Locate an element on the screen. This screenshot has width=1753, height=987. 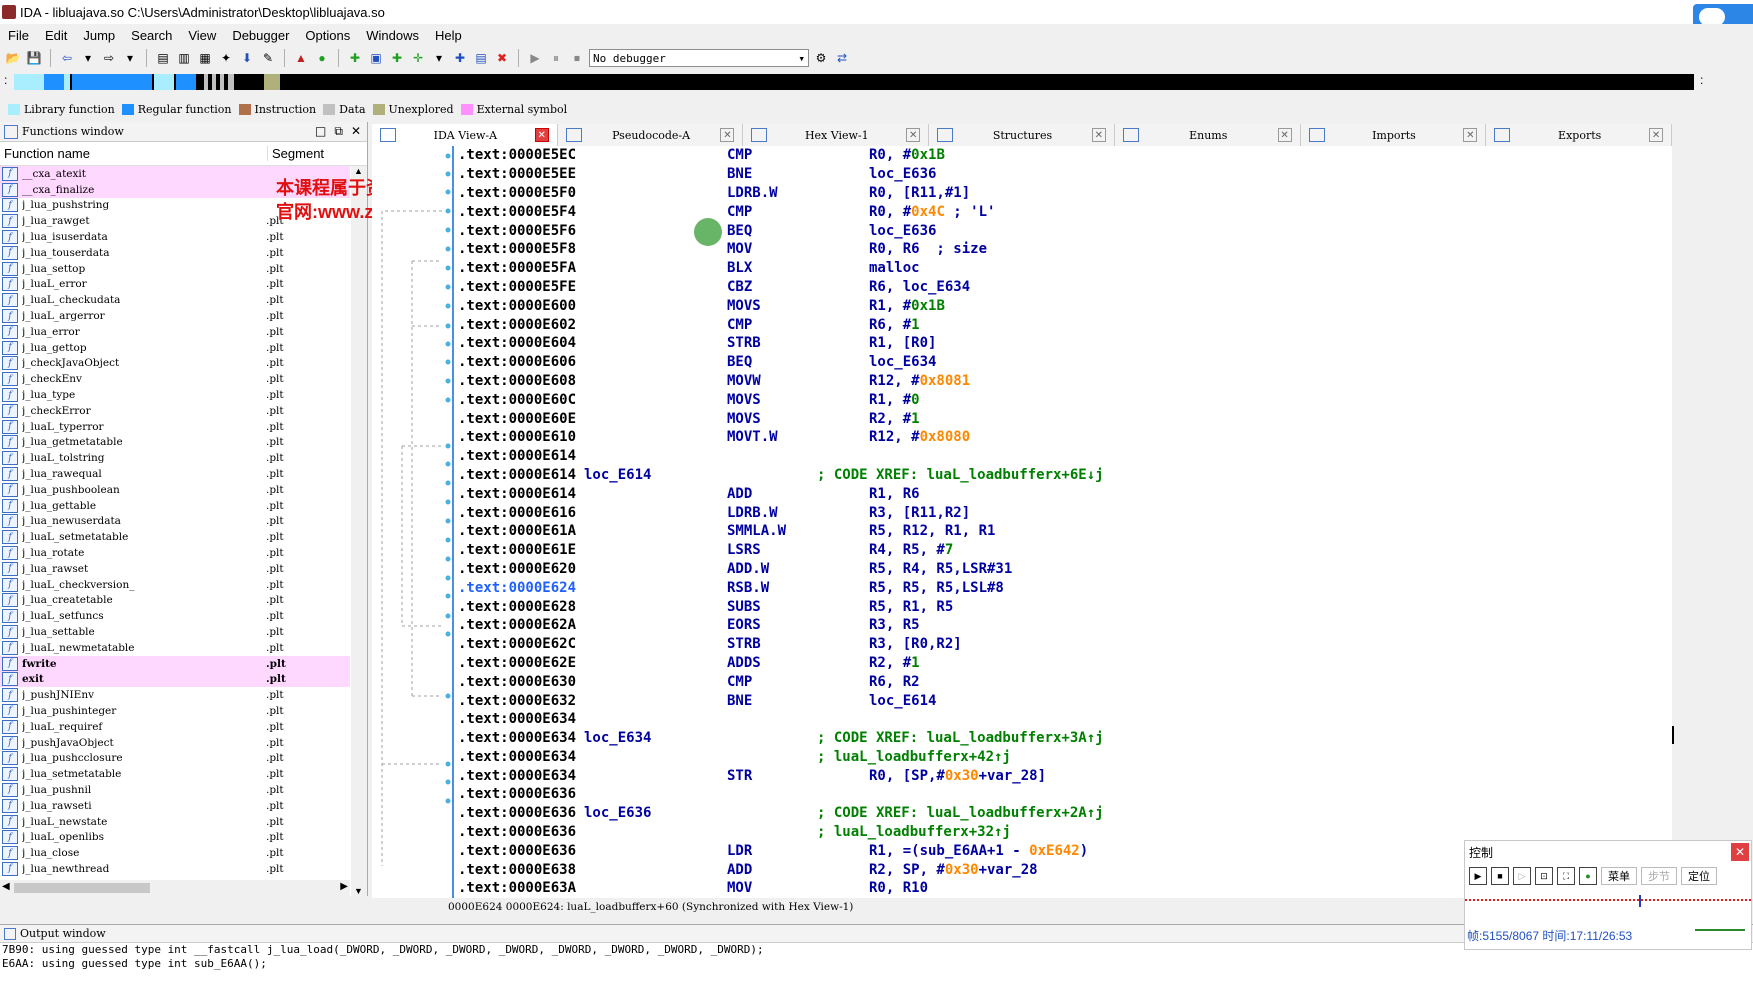
function-row: f j_lua_pushboolean .plt is located at coordinates (175, 490).